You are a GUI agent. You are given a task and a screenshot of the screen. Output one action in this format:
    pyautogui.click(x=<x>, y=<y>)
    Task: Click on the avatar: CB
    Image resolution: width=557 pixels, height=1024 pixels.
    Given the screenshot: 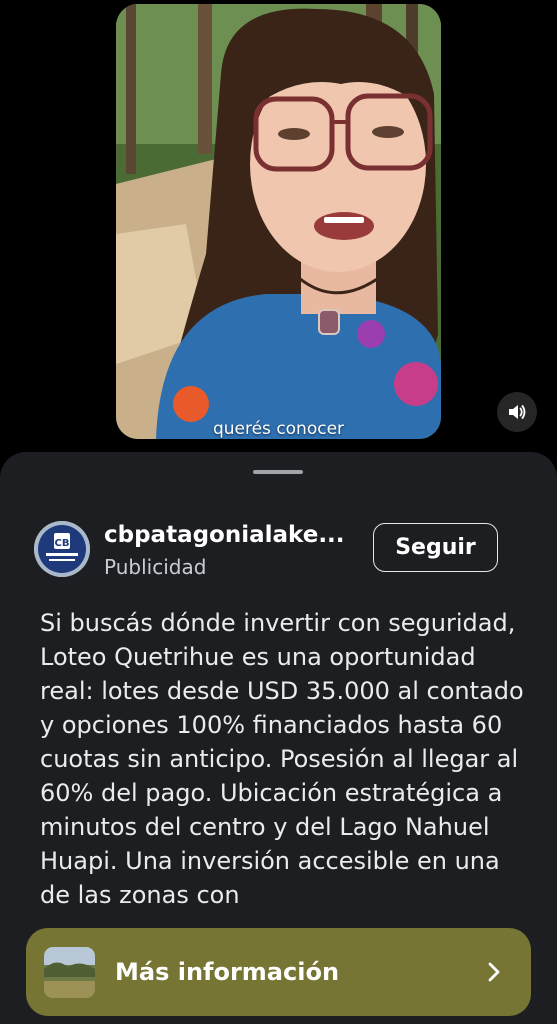 What is the action you would take?
    pyautogui.click(x=62, y=549)
    